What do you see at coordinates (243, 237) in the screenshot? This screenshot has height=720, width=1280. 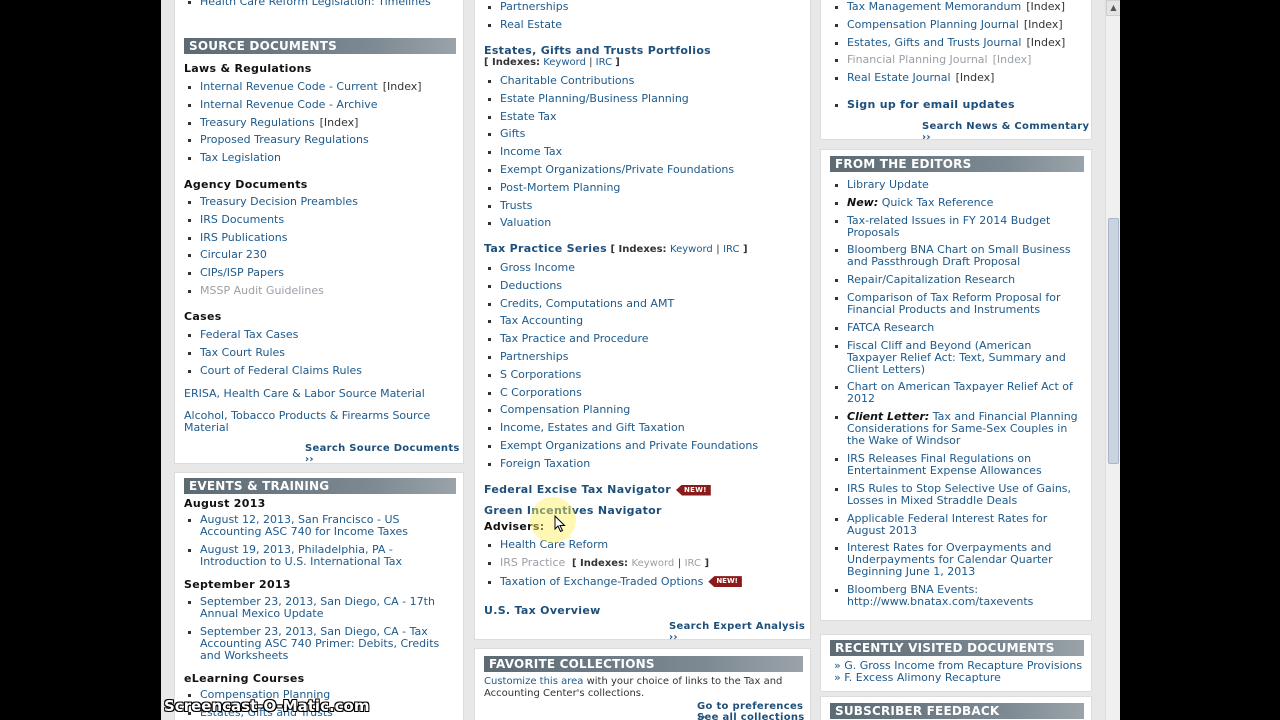 I see `list-item-label: IRS Publications` at bounding box center [243, 237].